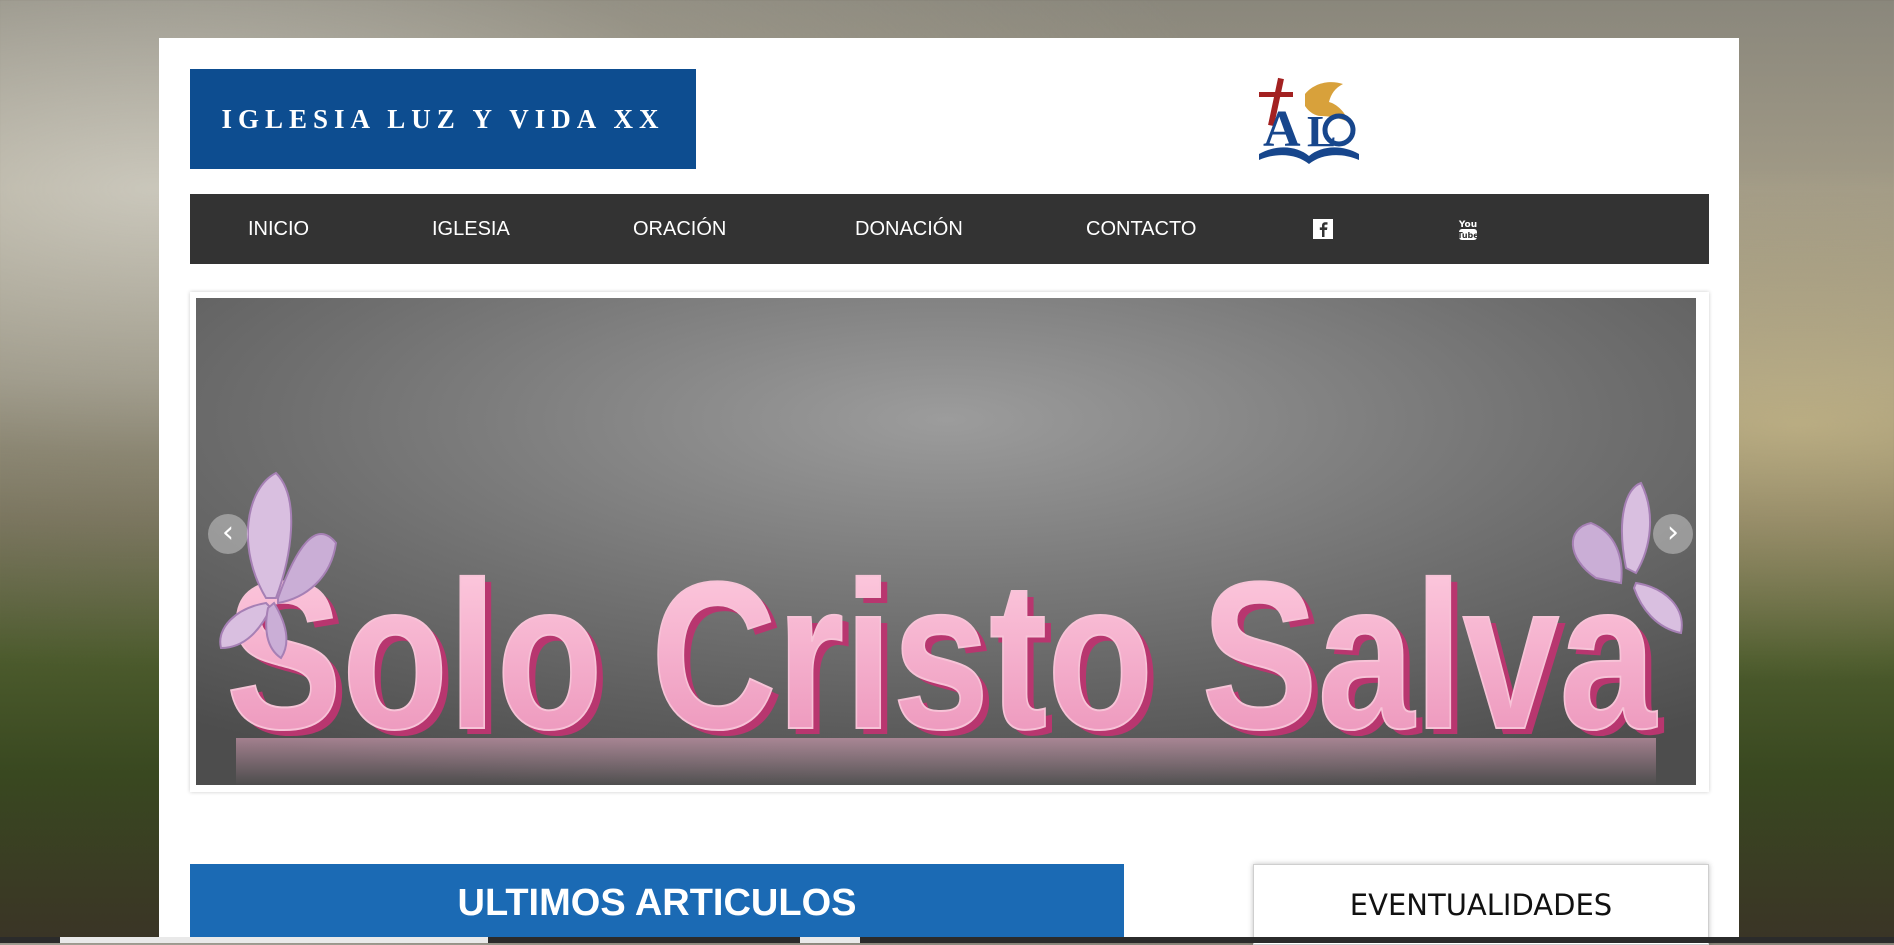  I want to click on youtube-icon: You Tube, so click(1468, 229).